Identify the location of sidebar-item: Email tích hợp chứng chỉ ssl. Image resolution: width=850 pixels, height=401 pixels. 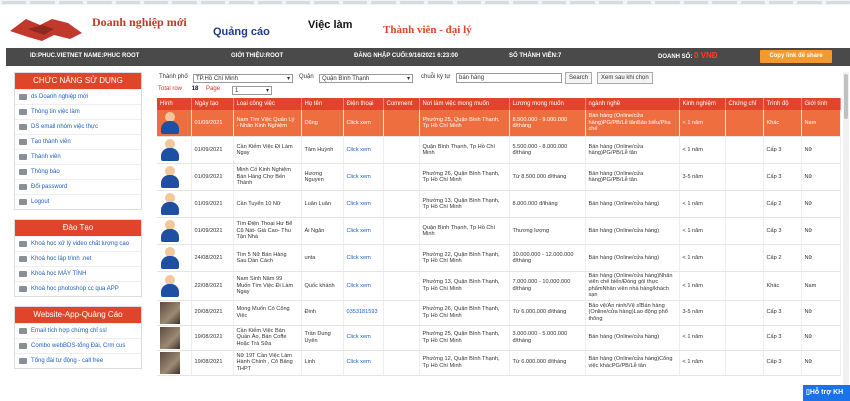
(78, 330).